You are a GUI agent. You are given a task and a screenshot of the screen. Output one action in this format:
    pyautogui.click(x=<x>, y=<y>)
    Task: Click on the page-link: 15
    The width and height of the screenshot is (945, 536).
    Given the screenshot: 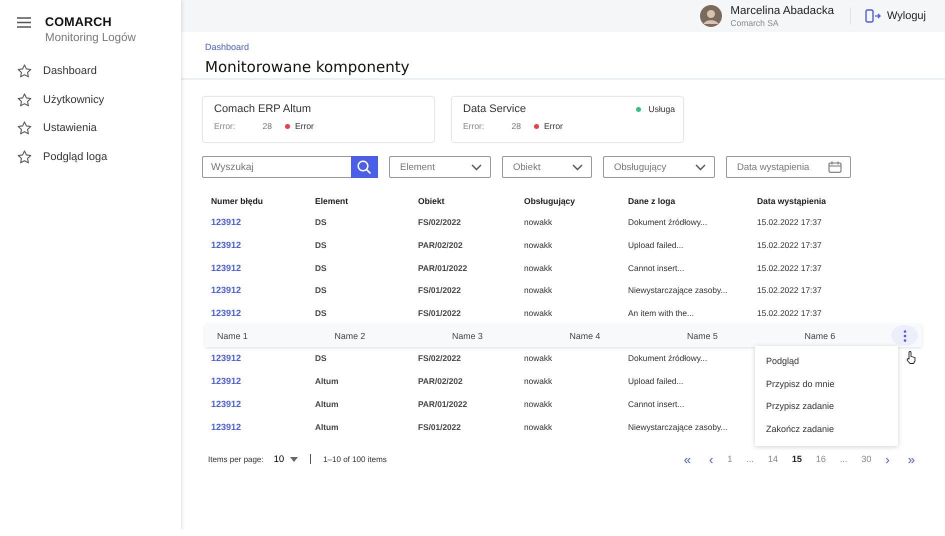 What is the action you would take?
    pyautogui.click(x=796, y=459)
    